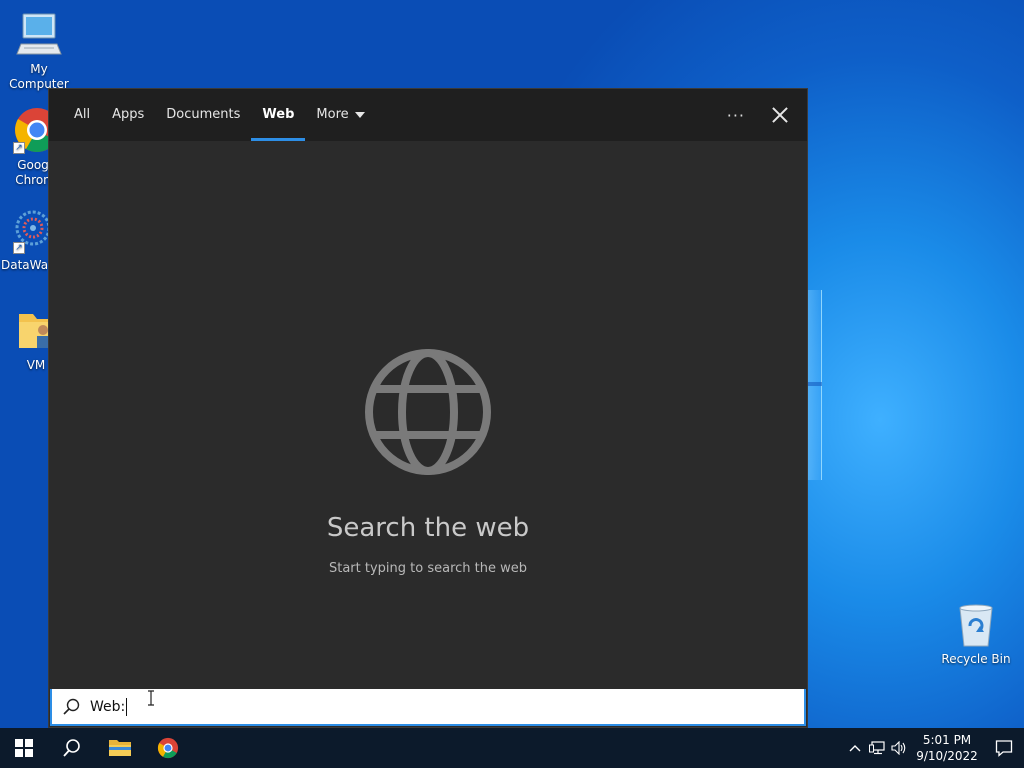 Image resolution: width=1024 pixels, height=768 pixels. Describe the element at coordinates (947, 748) in the screenshot. I see `taskbar-clock: 5:01 PM 9/10/2022` at that location.